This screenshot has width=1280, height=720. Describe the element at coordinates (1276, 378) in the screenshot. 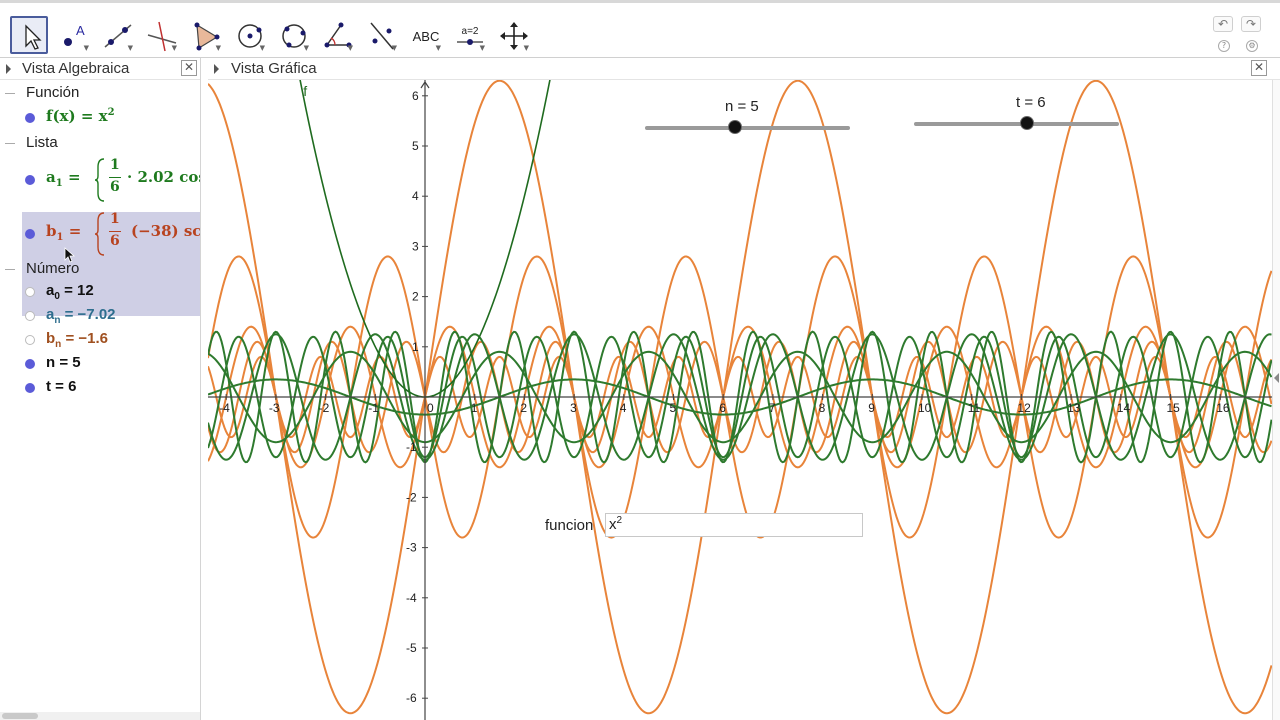

I see `collapse-arrow-icon` at that location.